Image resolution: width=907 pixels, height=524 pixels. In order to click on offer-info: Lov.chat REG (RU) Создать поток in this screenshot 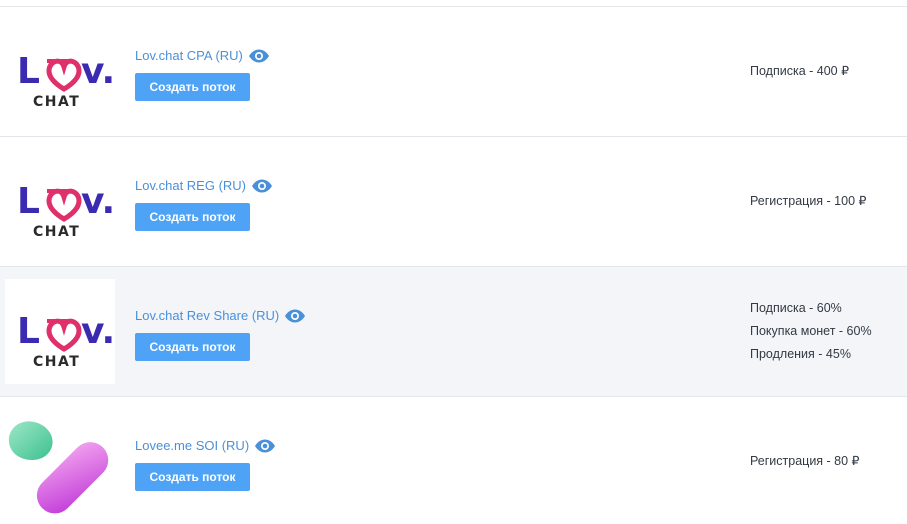, I will do `click(204, 203)`.